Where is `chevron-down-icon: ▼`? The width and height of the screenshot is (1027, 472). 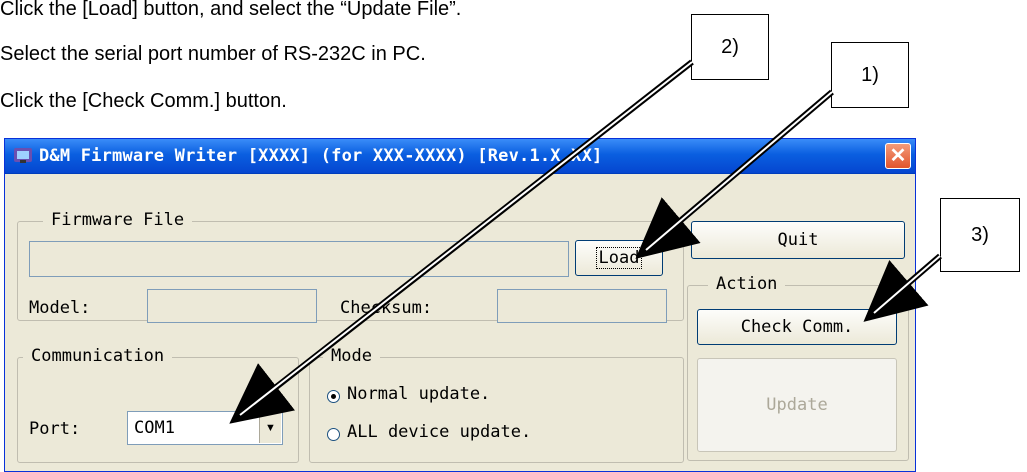
chevron-down-icon: ▼ is located at coordinates (270, 428).